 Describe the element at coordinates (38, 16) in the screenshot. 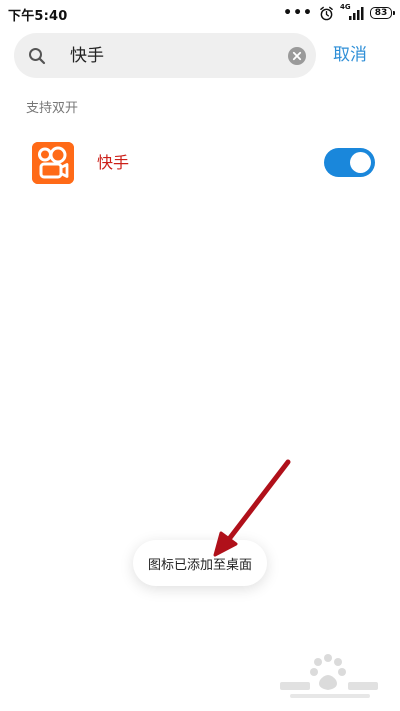

I see `status-time: 下午5:40` at that location.